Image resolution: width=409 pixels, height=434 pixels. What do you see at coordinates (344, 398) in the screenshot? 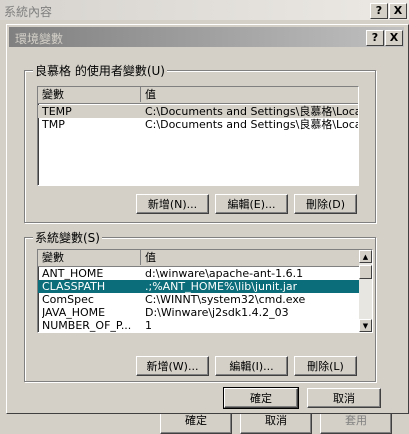
I see `dialog-cancel-button: 取消` at bounding box center [344, 398].